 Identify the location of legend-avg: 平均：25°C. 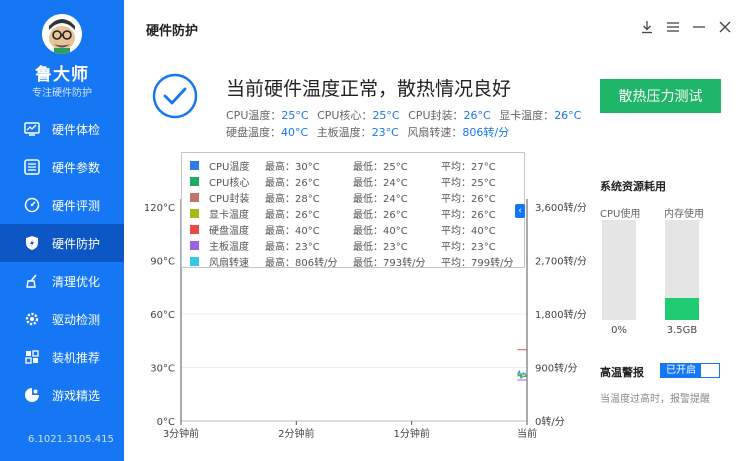
(468, 183).